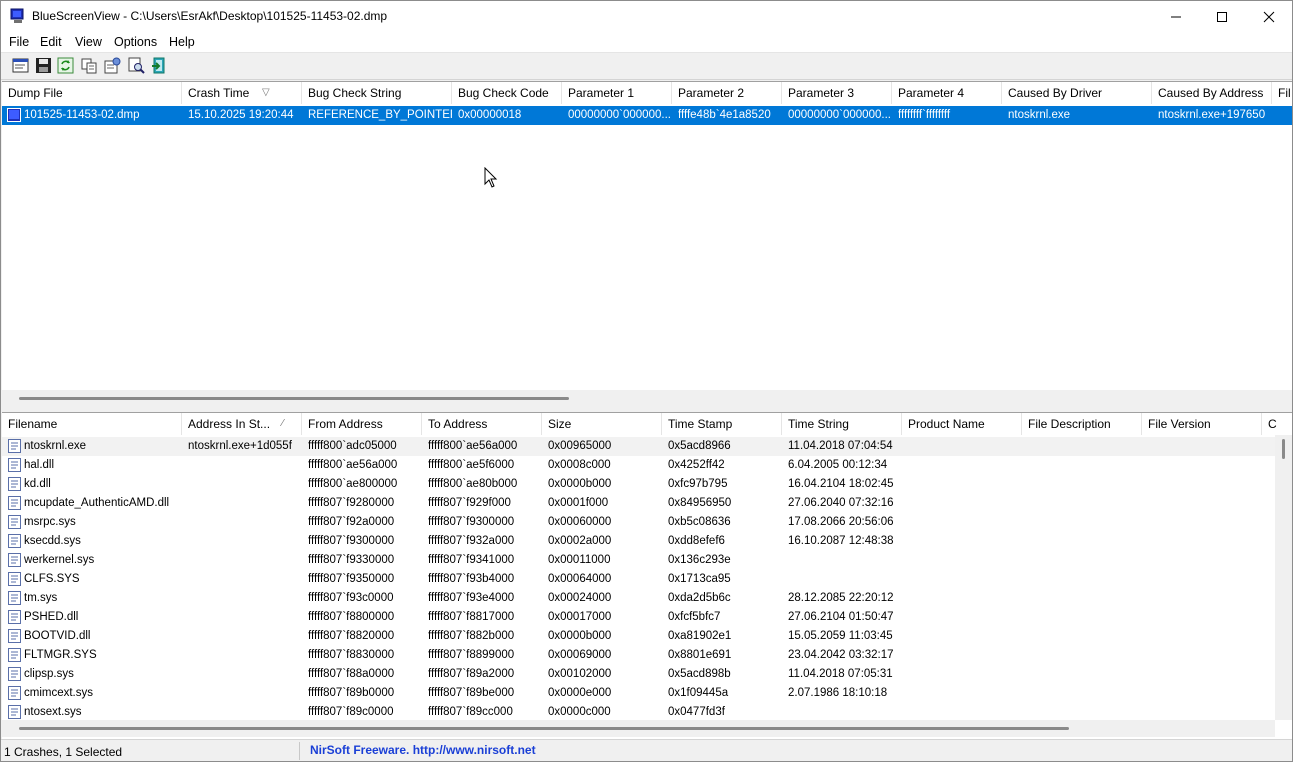 The height and width of the screenshot is (762, 1293). What do you see at coordinates (1283, 449) in the screenshot?
I see `module-list-vscroll-thumb` at bounding box center [1283, 449].